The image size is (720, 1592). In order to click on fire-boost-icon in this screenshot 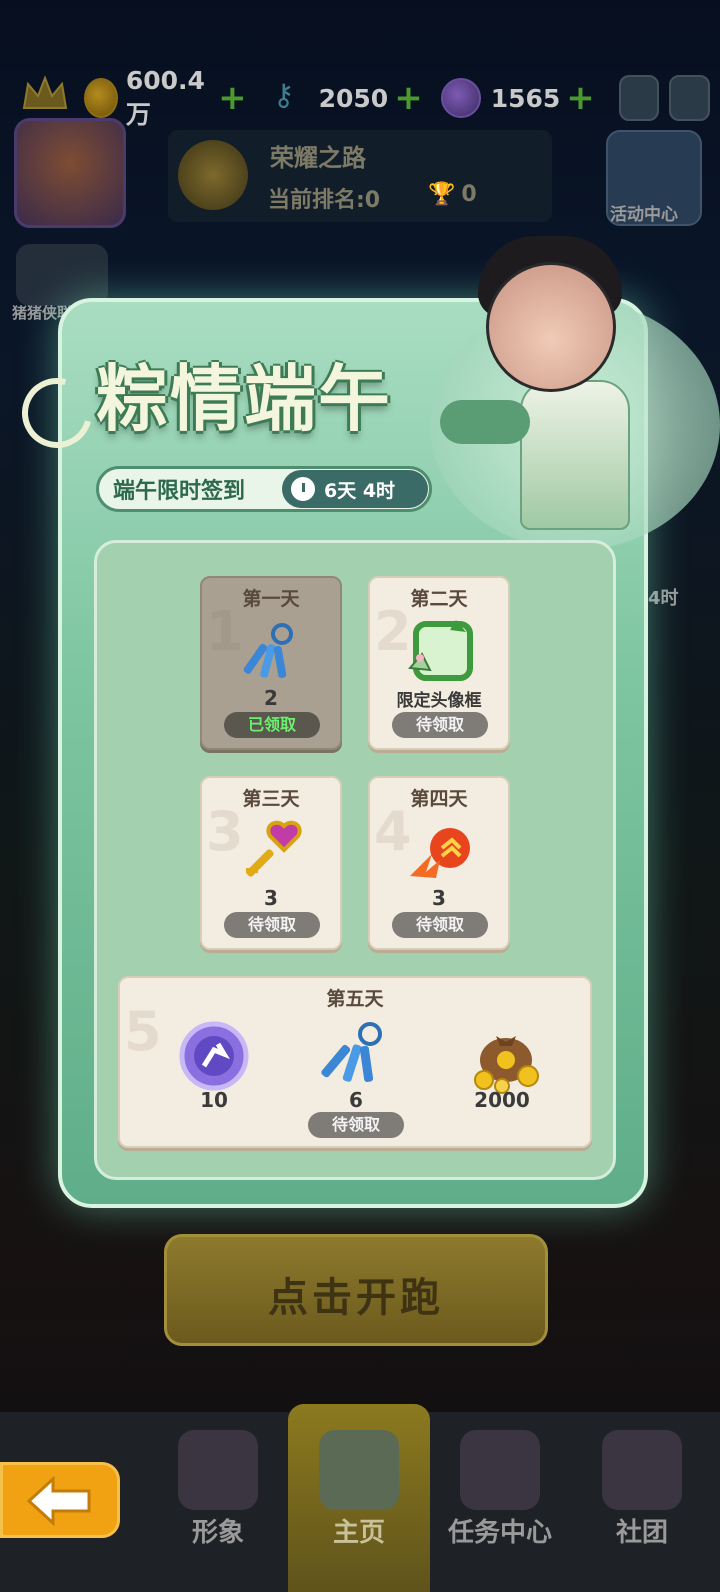, I will do `click(440, 853)`.